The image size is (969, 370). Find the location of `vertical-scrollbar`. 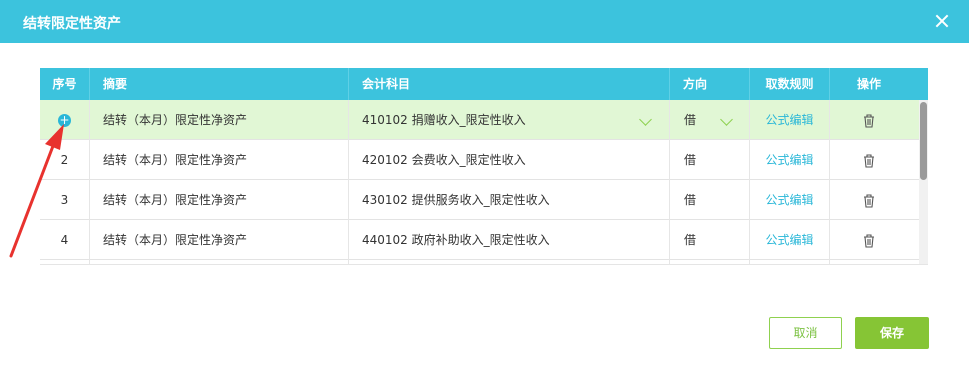

vertical-scrollbar is located at coordinates (923, 182).